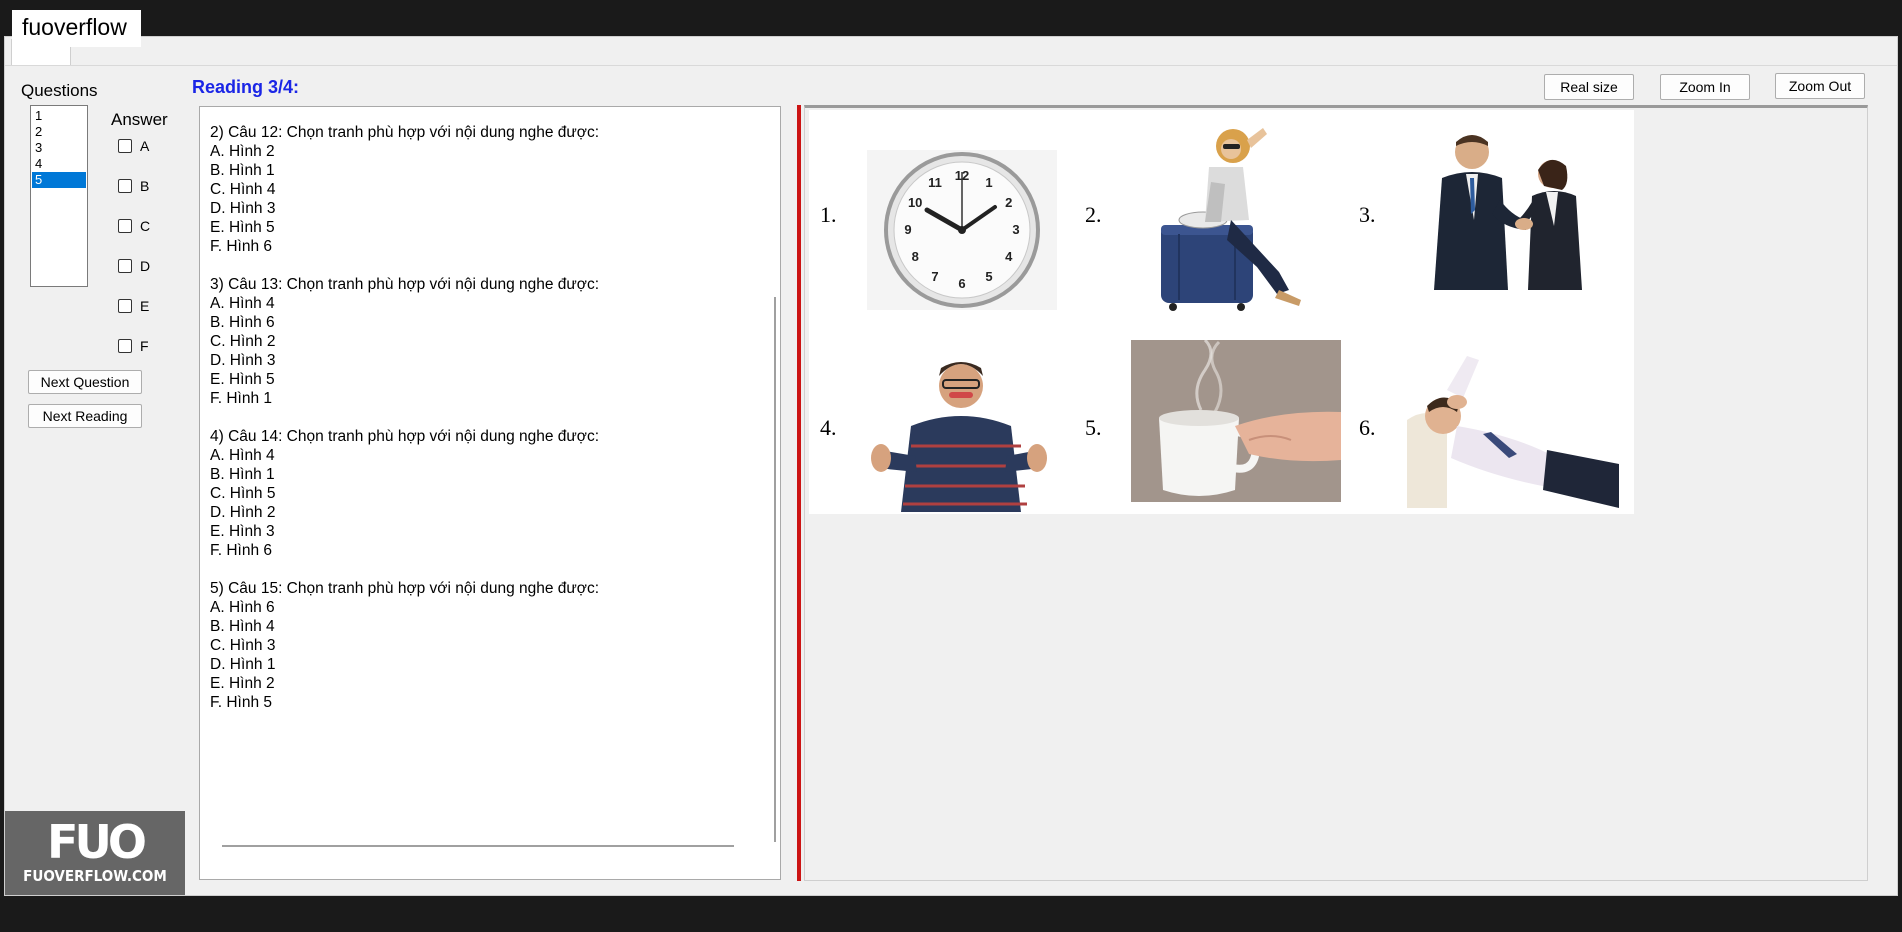 This screenshot has height=932, width=1902. What do you see at coordinates (59, 90) in the screenshot?
I see `questions-label: Questions` at bounding box center [59, 90].